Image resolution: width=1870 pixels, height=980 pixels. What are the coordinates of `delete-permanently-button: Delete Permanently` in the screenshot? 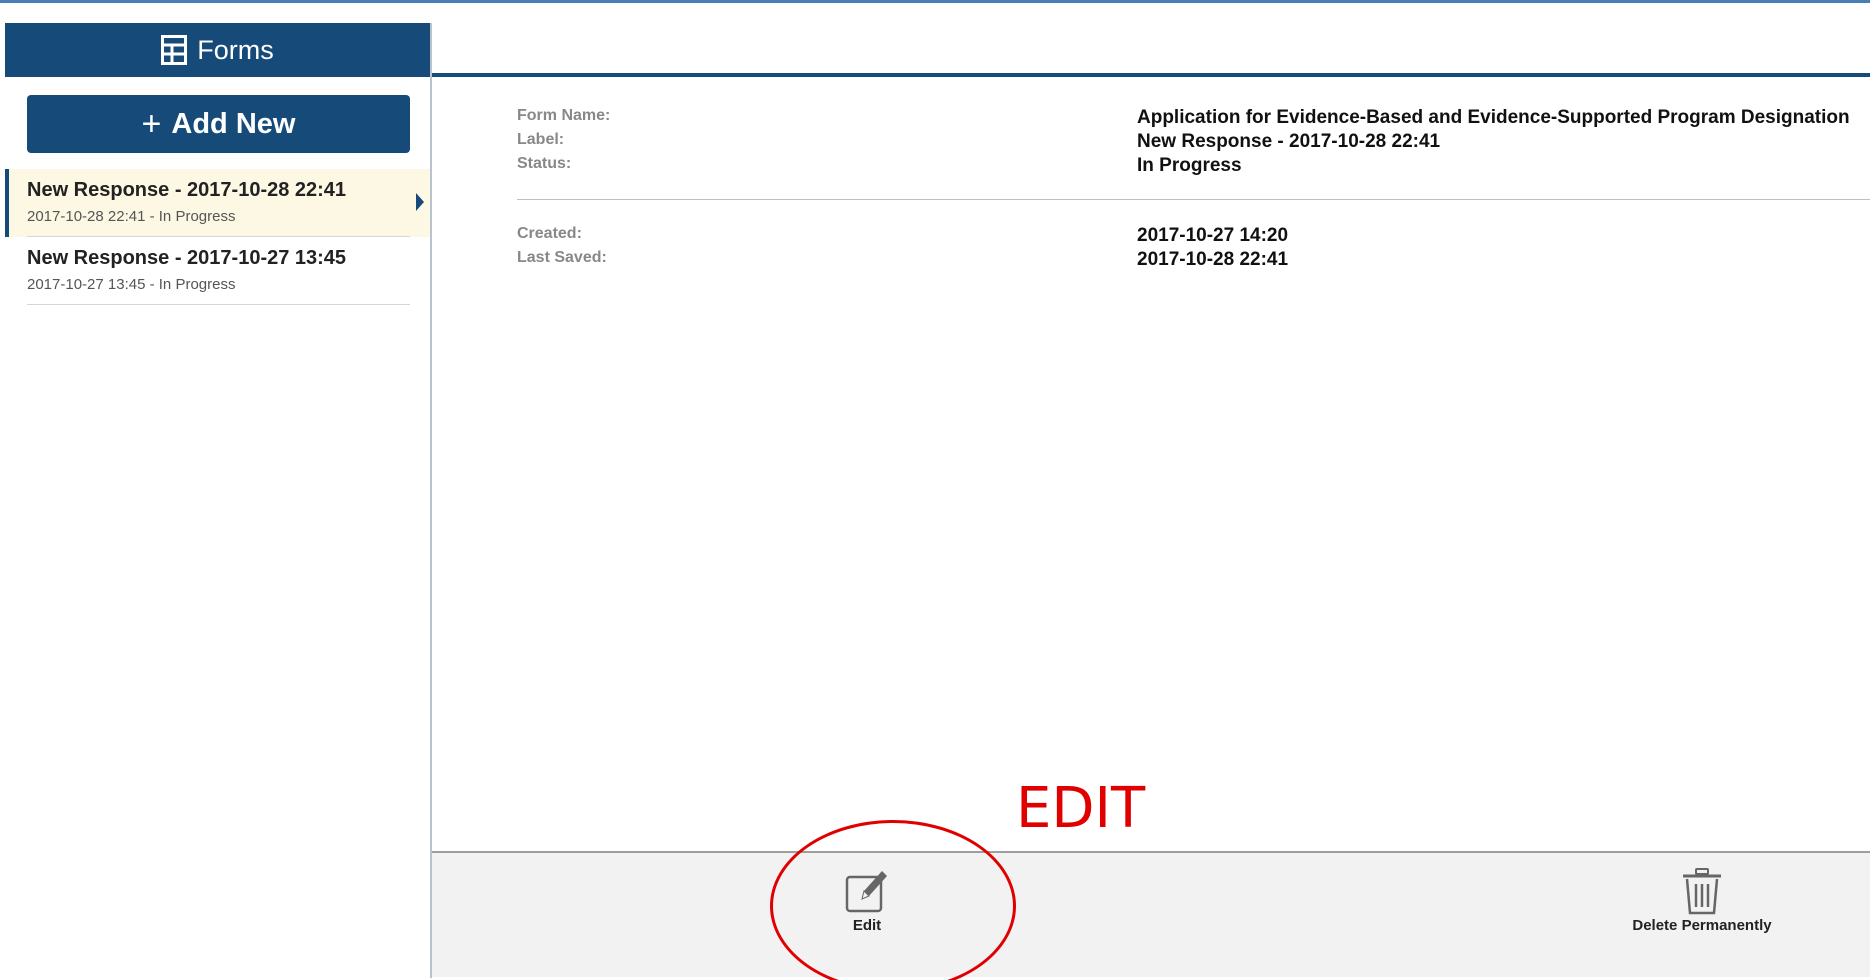 It's located at (1702, 900).